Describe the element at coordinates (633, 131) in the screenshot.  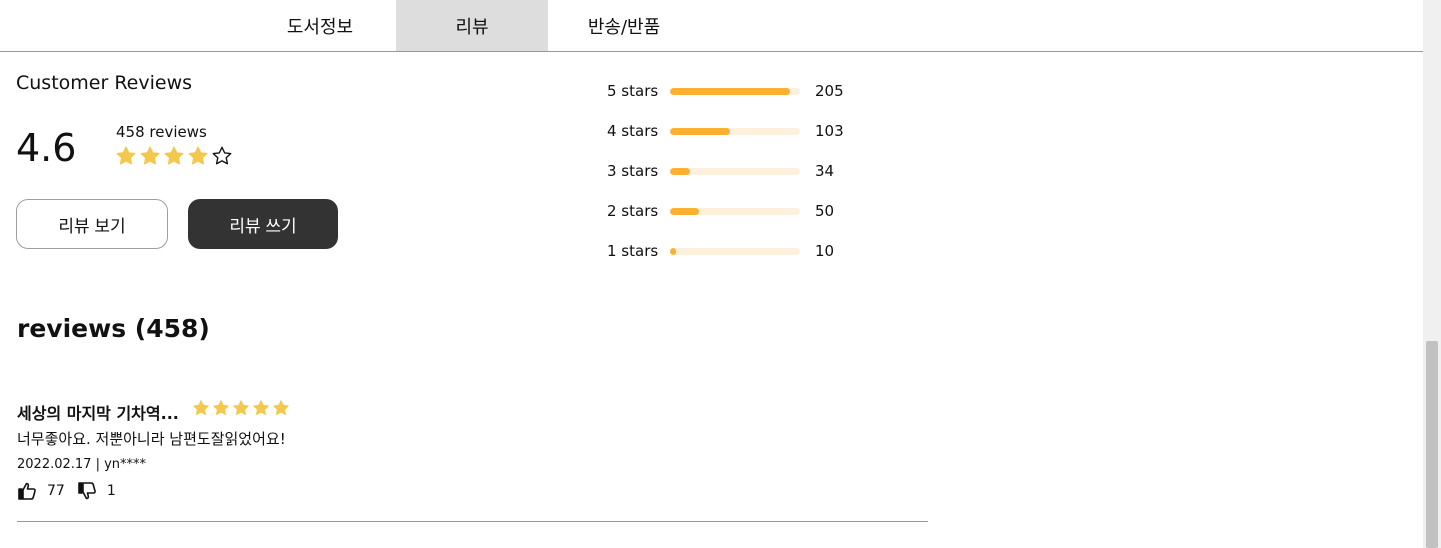
I see `distribution-label: 4 stars` at that location.